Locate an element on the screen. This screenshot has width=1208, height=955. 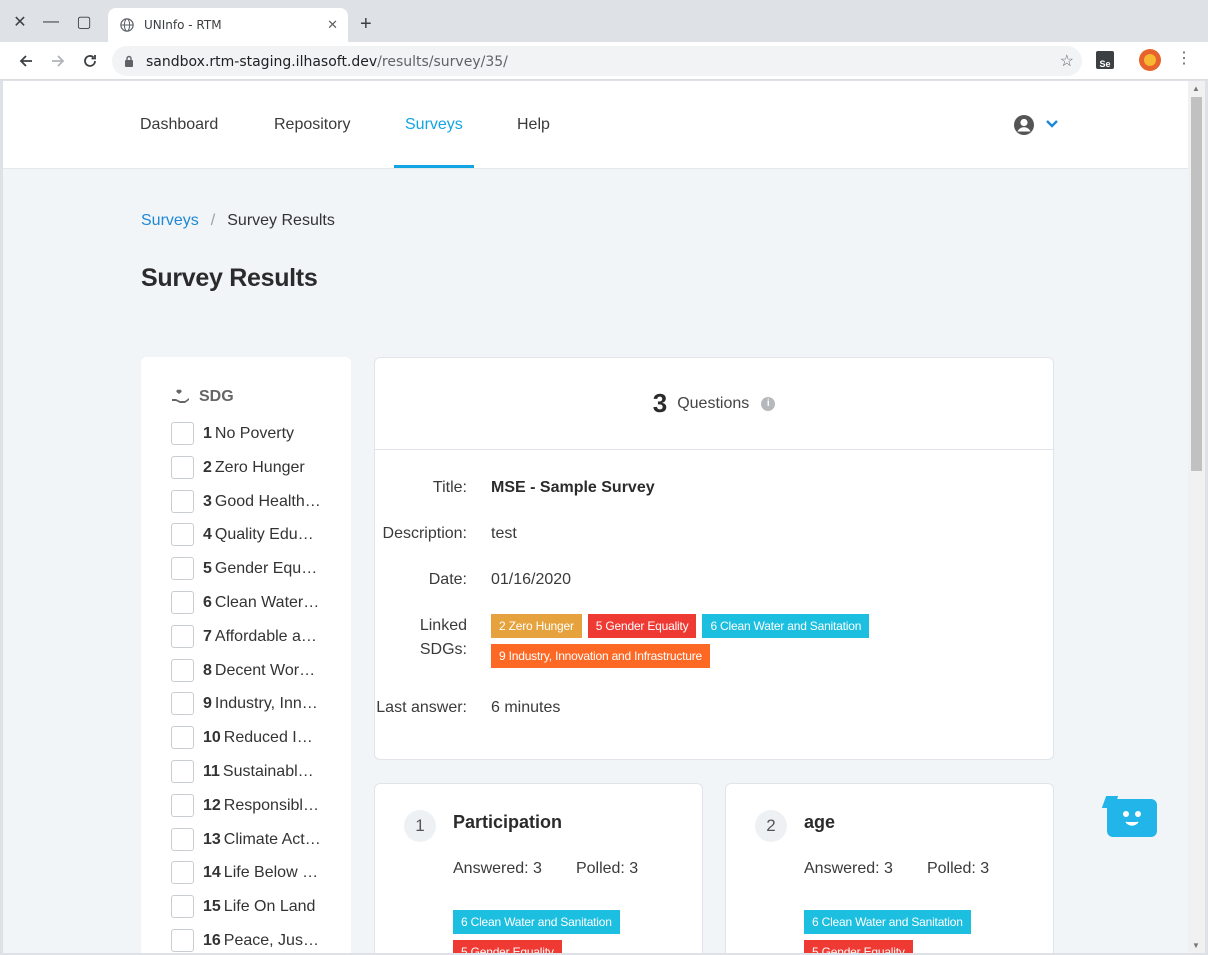
sdg-number: 1 is located at coordinates (207, 433).